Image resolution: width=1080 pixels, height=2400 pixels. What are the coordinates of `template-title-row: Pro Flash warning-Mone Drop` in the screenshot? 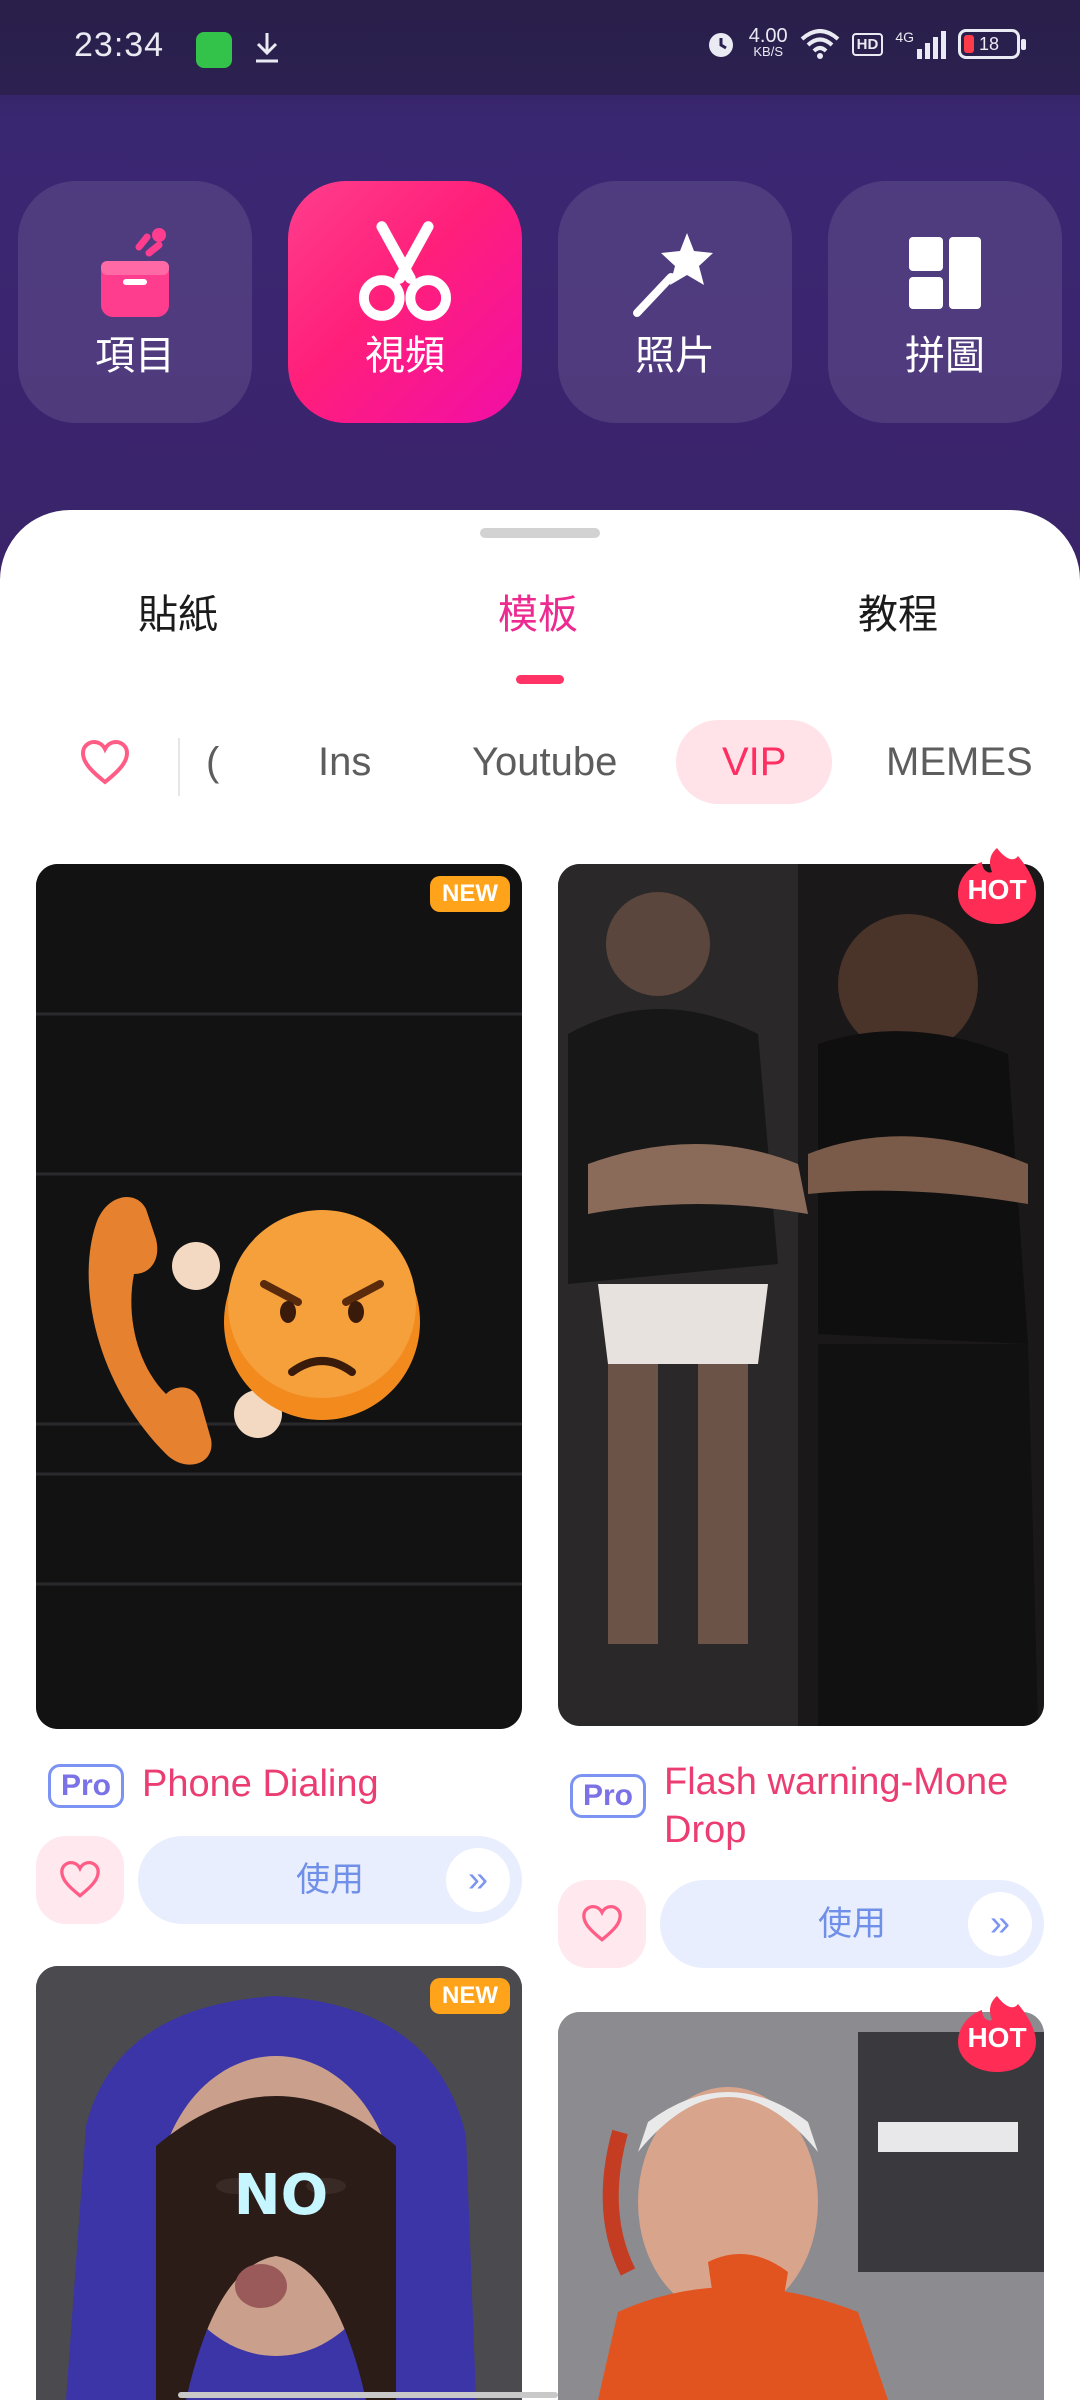 It's located at (807, 1806).